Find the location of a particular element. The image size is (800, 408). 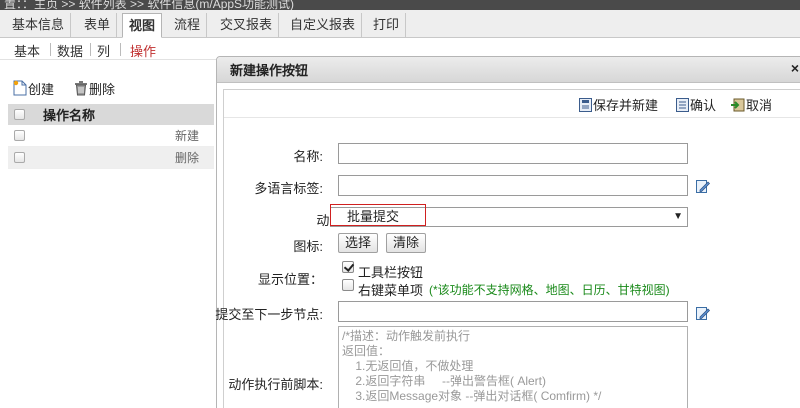

tab-view: 视图 is located at coordinates (142, 25).